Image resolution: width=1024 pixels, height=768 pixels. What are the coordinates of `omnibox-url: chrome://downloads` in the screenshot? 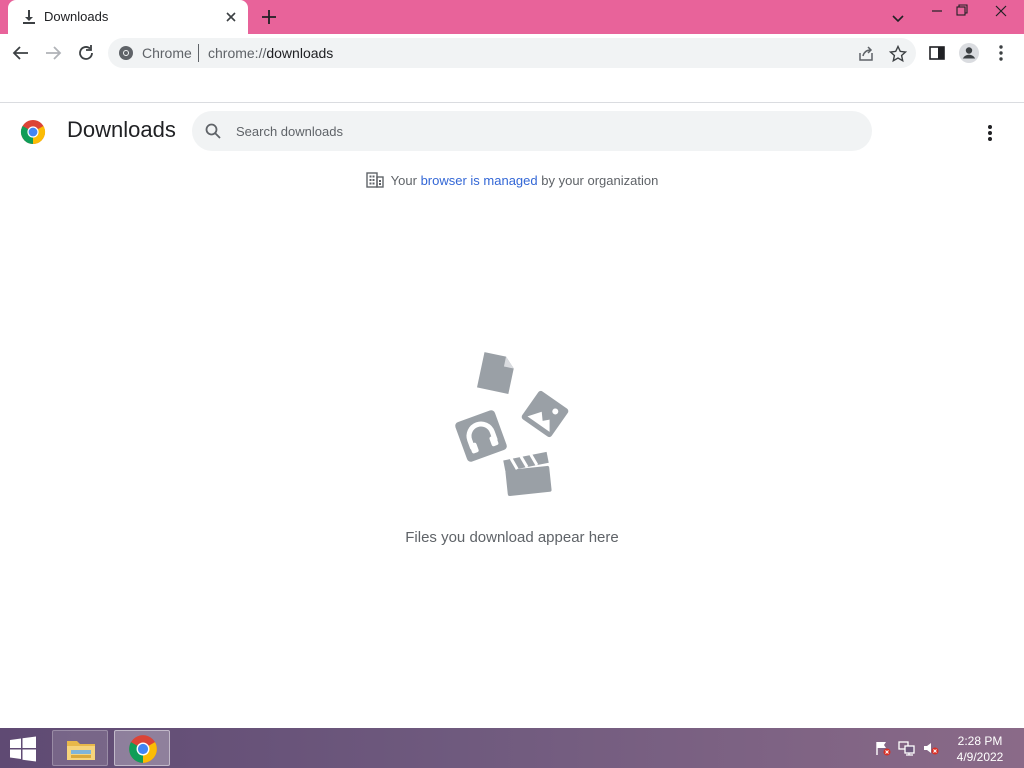 It's located at (270, 53).